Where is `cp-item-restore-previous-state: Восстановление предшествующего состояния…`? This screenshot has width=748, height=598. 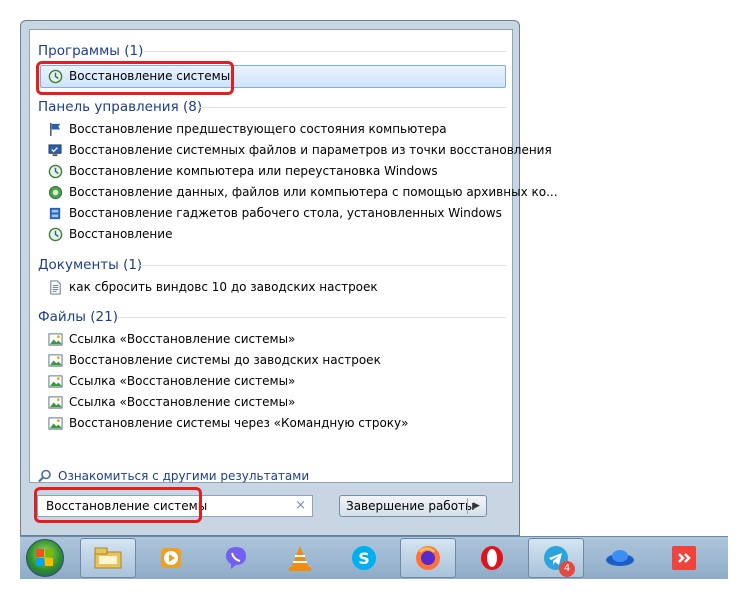 cp-item-restore-previous-state: Восстановление предшествующего состояния… is located at coordinates (273, 129).